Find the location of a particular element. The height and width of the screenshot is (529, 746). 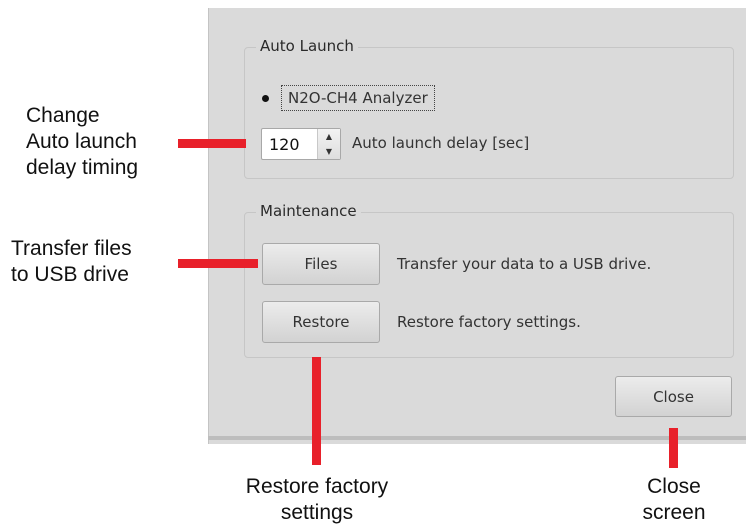

annotation-delay-pointer is located at coordinates (212, 143).